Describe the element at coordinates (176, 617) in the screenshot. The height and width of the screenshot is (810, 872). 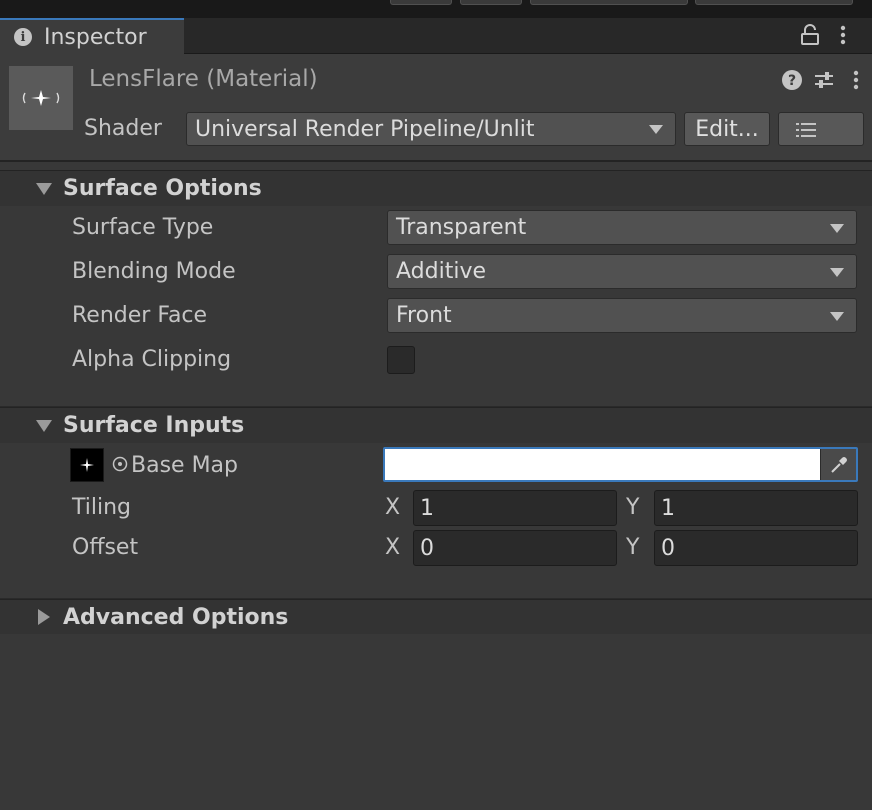
I see `section-title: Advanced Options` at that location.